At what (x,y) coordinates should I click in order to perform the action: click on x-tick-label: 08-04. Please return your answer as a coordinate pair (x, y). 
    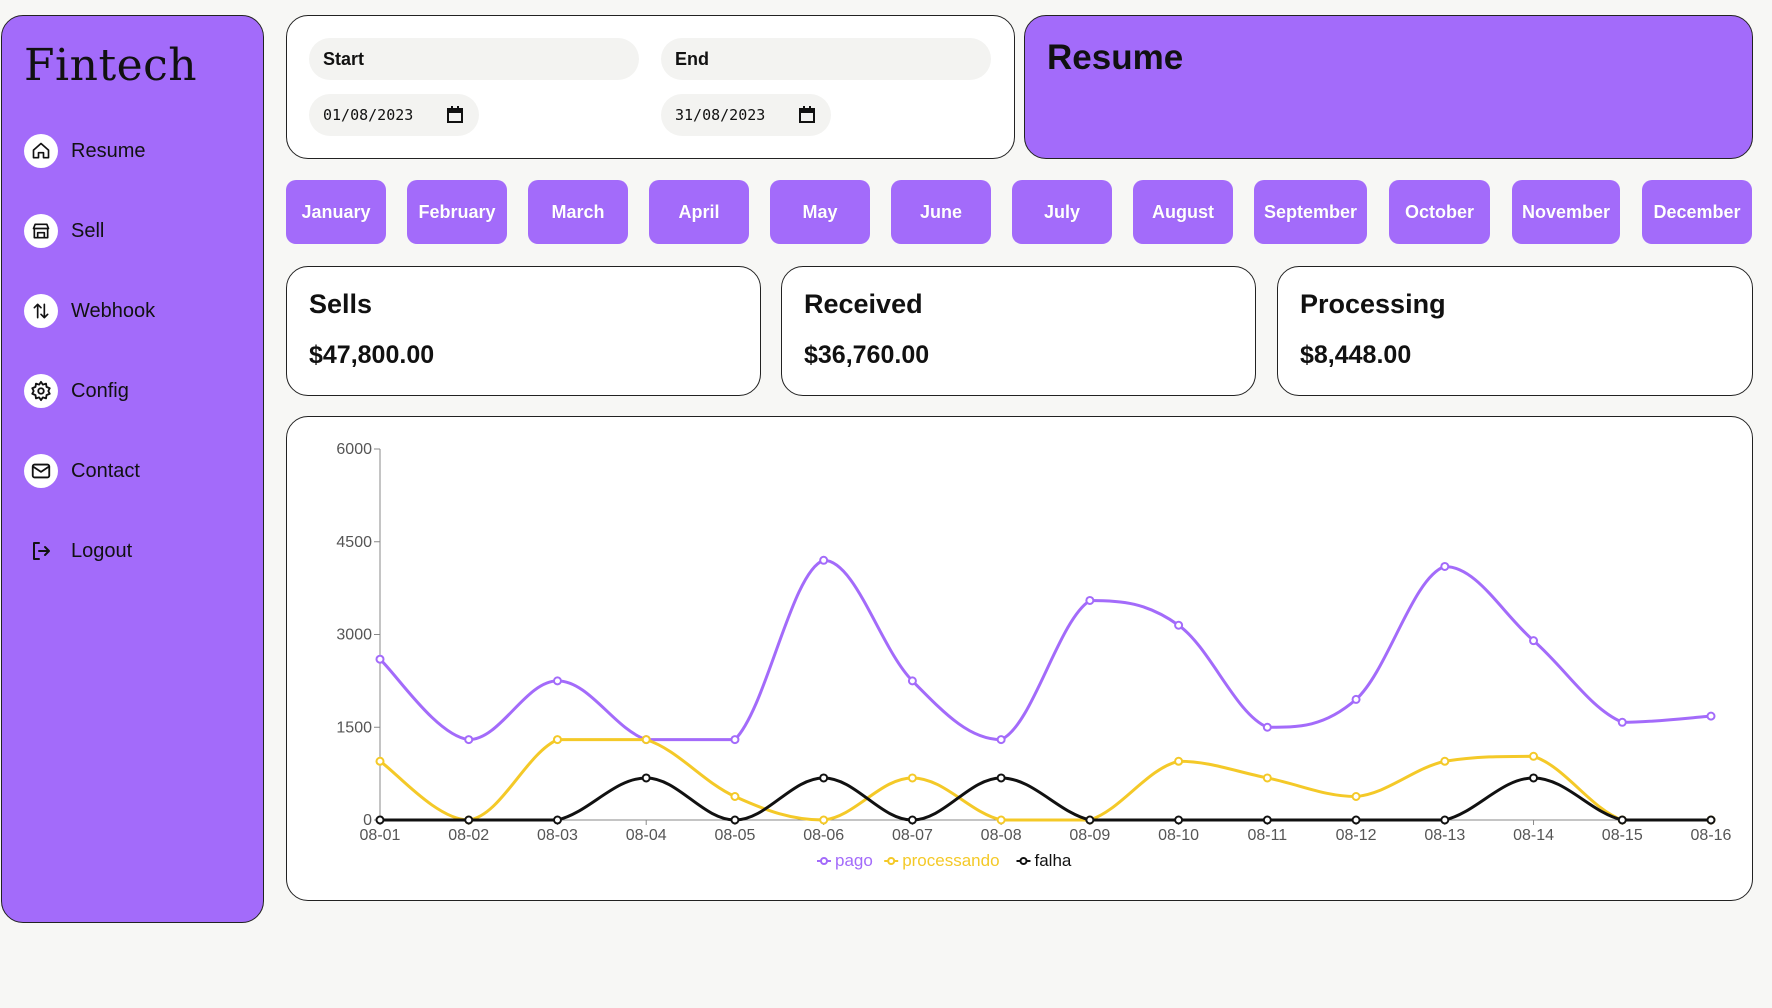
    Looking at the image, I should click on (646, 835).